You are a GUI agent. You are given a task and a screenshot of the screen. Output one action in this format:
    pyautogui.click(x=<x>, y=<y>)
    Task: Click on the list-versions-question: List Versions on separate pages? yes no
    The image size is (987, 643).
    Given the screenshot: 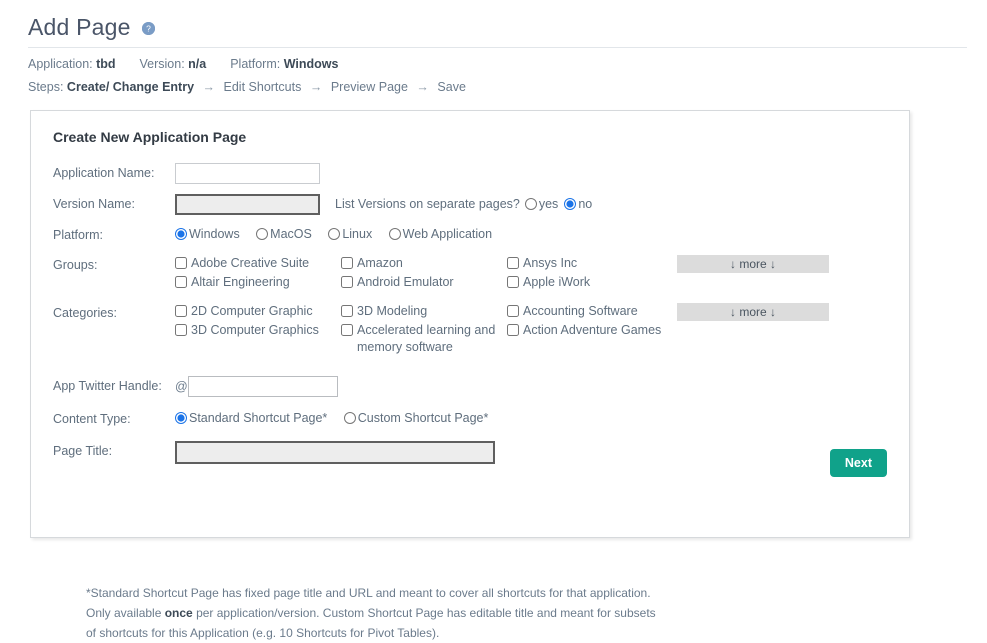 What is the action you would take?
    pyautogui.click(x=466, y=204)
    